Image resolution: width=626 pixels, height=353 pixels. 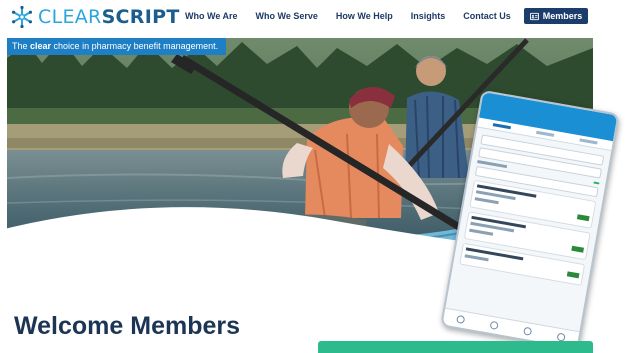 What do you see at coordinates (140, 17) in the screenshot?
I see `logo-word-script: SCRIPT` at bounding box center [140, 17].